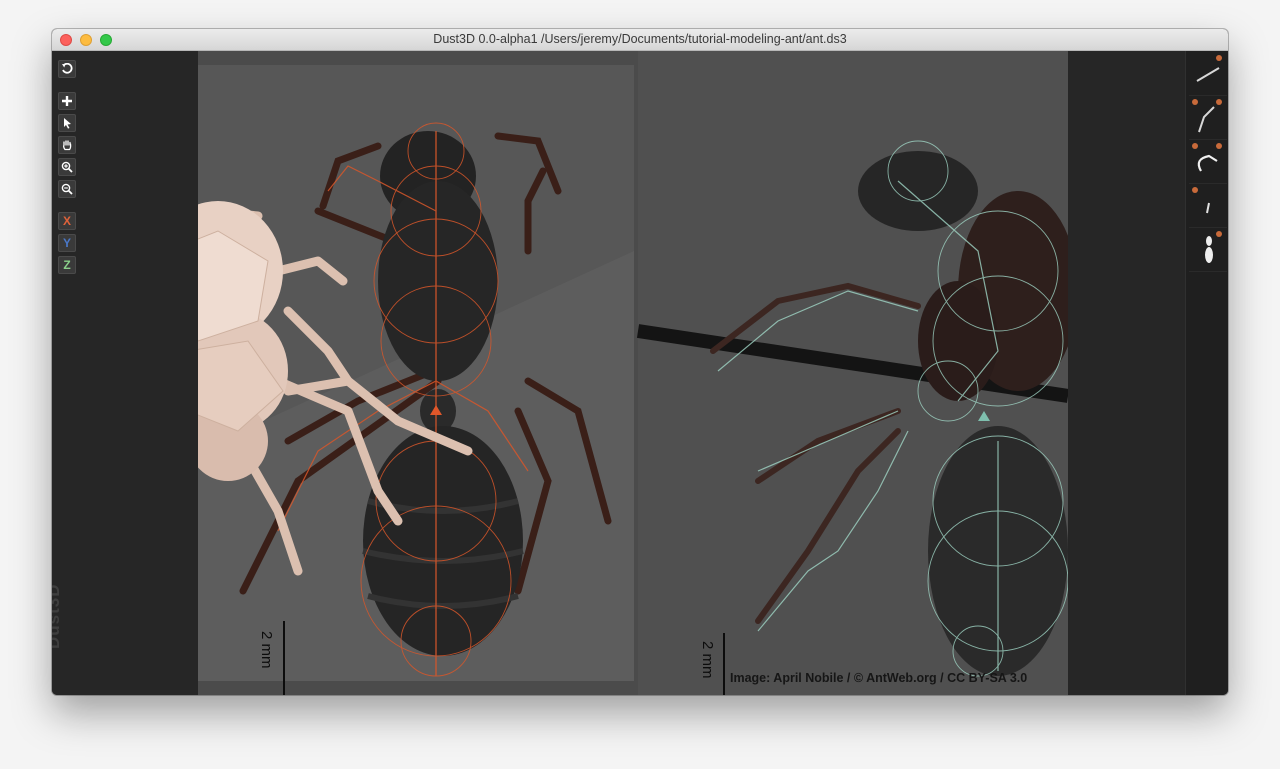 The height and width of the screenshot is (769, 1280). Describe the element at coordinates (66, 40) in the screenshot. I see `close-button` at that location.